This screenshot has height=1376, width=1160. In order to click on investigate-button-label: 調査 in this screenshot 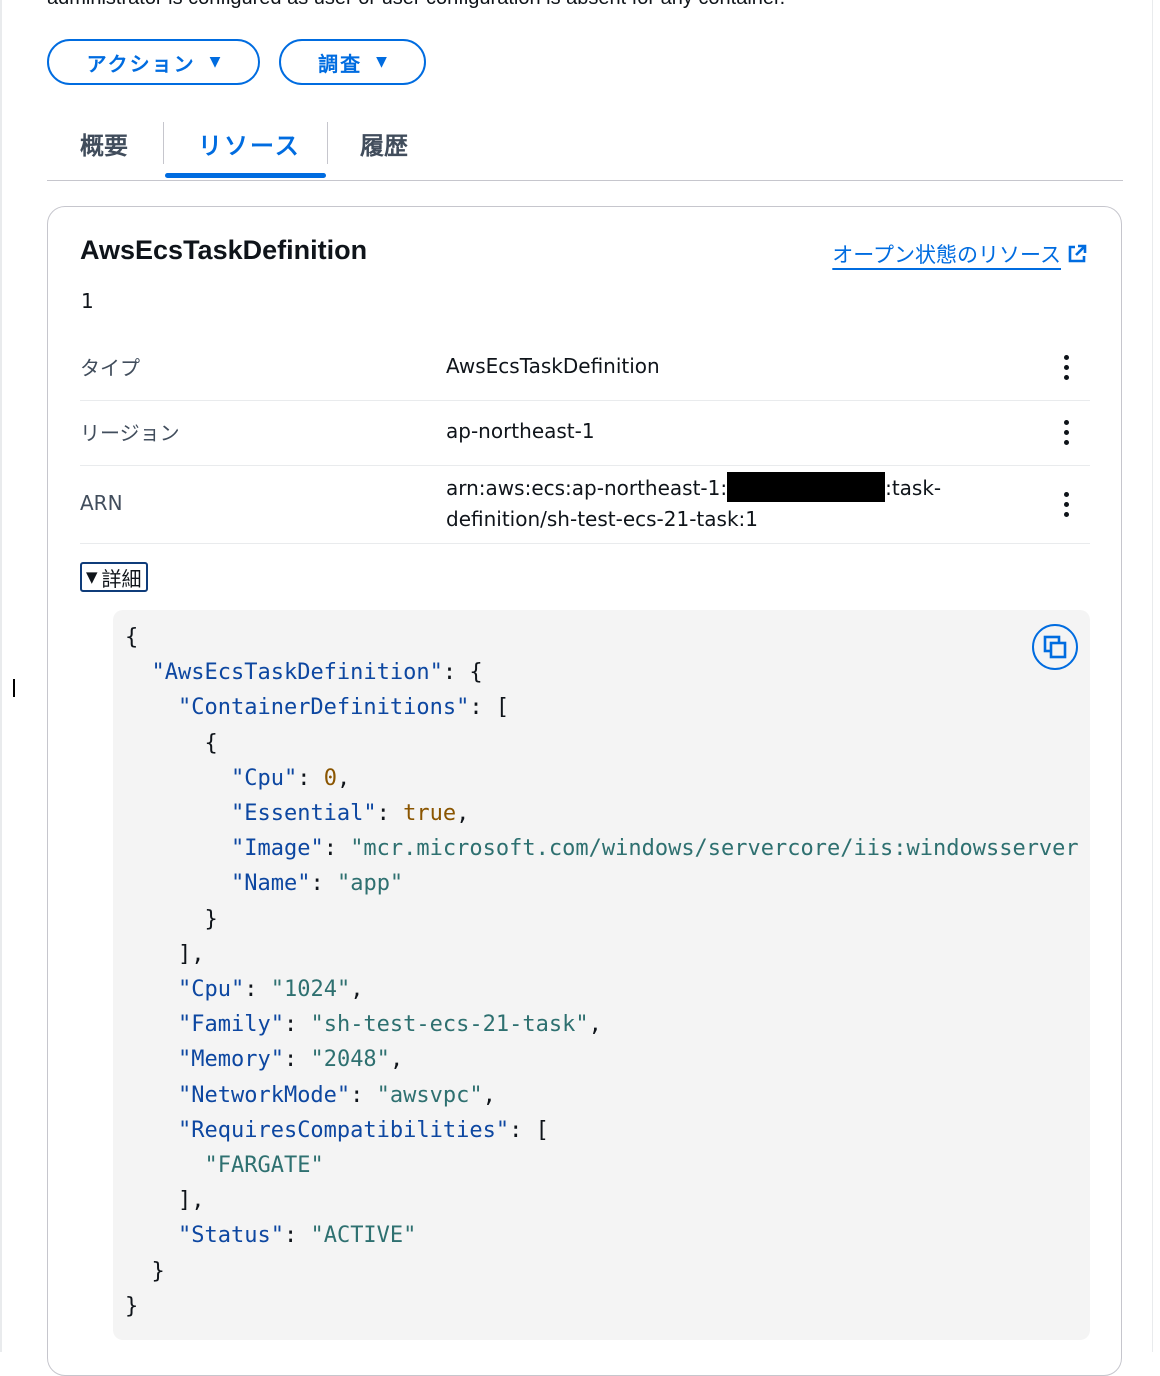, I will do `click(340, 63)`.